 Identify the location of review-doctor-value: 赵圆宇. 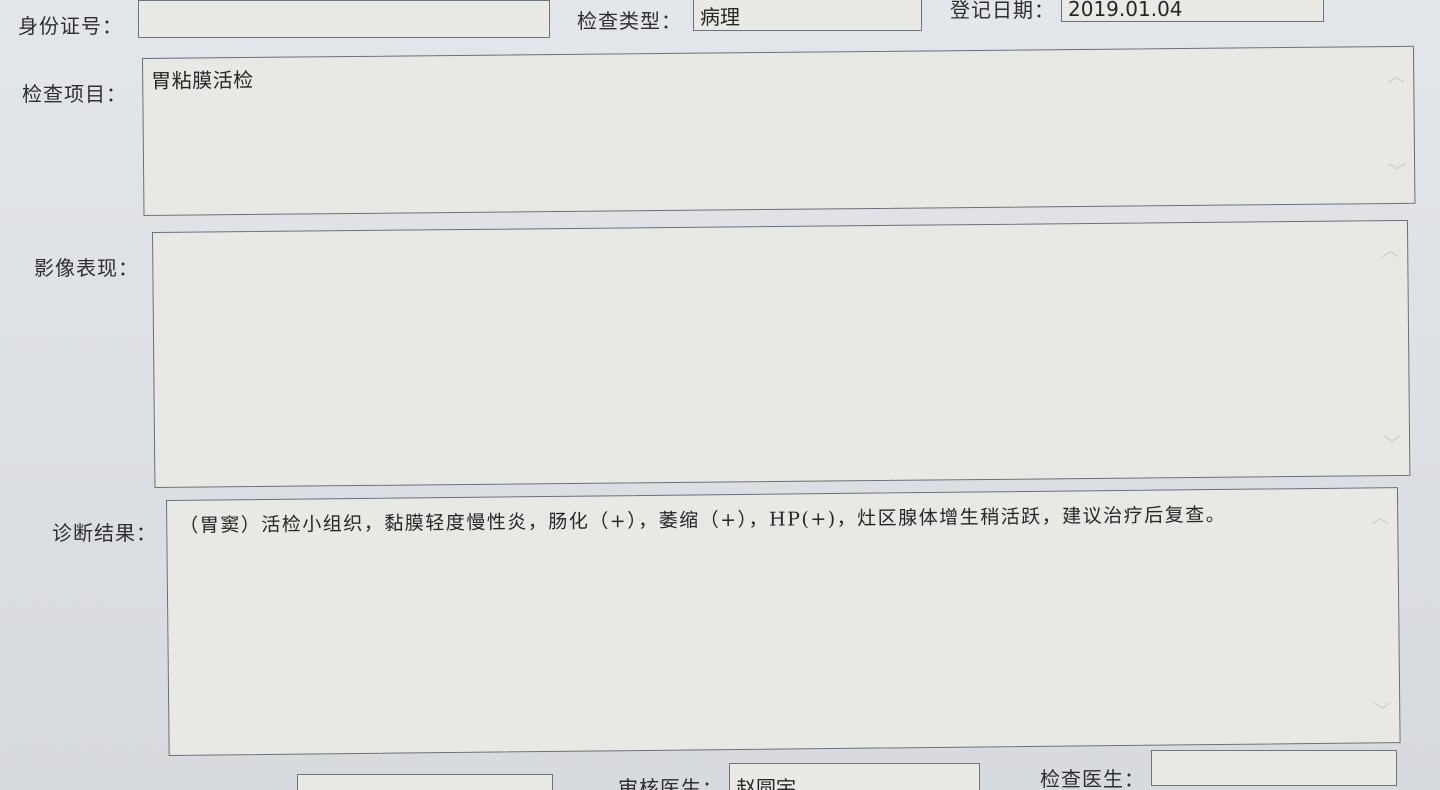
(766, 783).